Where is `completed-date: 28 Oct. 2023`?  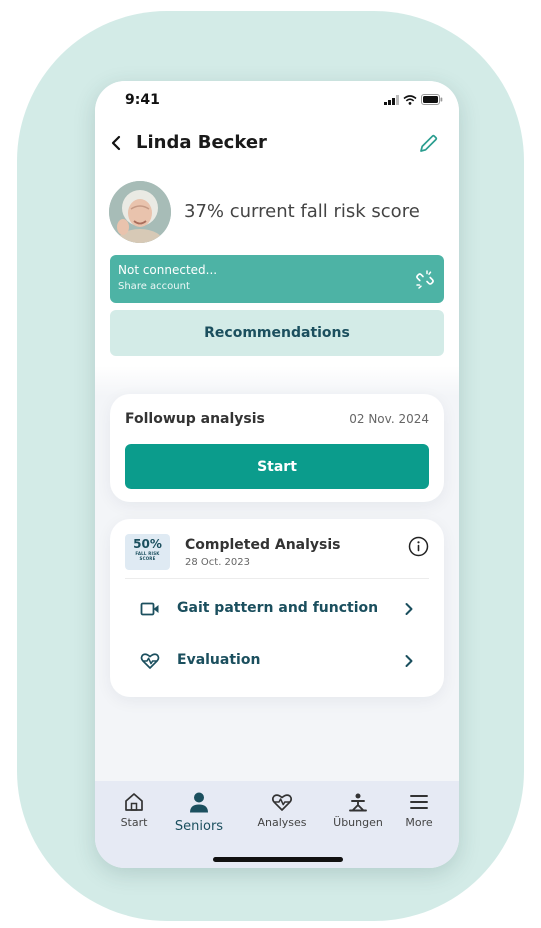 completed-date: 28 Oct. 2023 is located at coordinates (217, 562).